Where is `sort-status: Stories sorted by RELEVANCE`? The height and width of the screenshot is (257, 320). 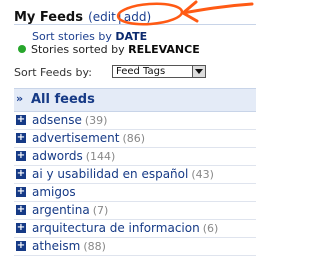
sort-status: Stories sorted by RELEVANCE is located at coordinates (109, 49).